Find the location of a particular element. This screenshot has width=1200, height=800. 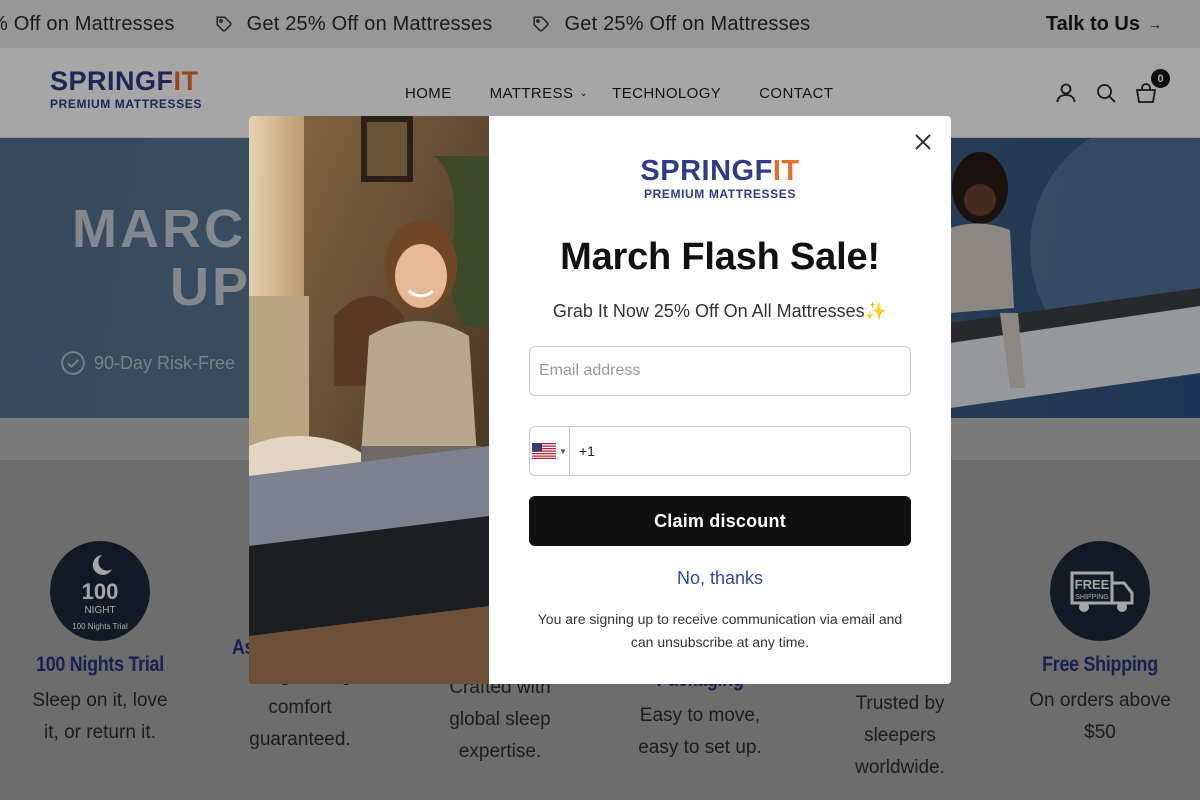

popup-subtitle: Grab It Now 25% Off On All Mattresses✨ is located at coordinates (720, 311).